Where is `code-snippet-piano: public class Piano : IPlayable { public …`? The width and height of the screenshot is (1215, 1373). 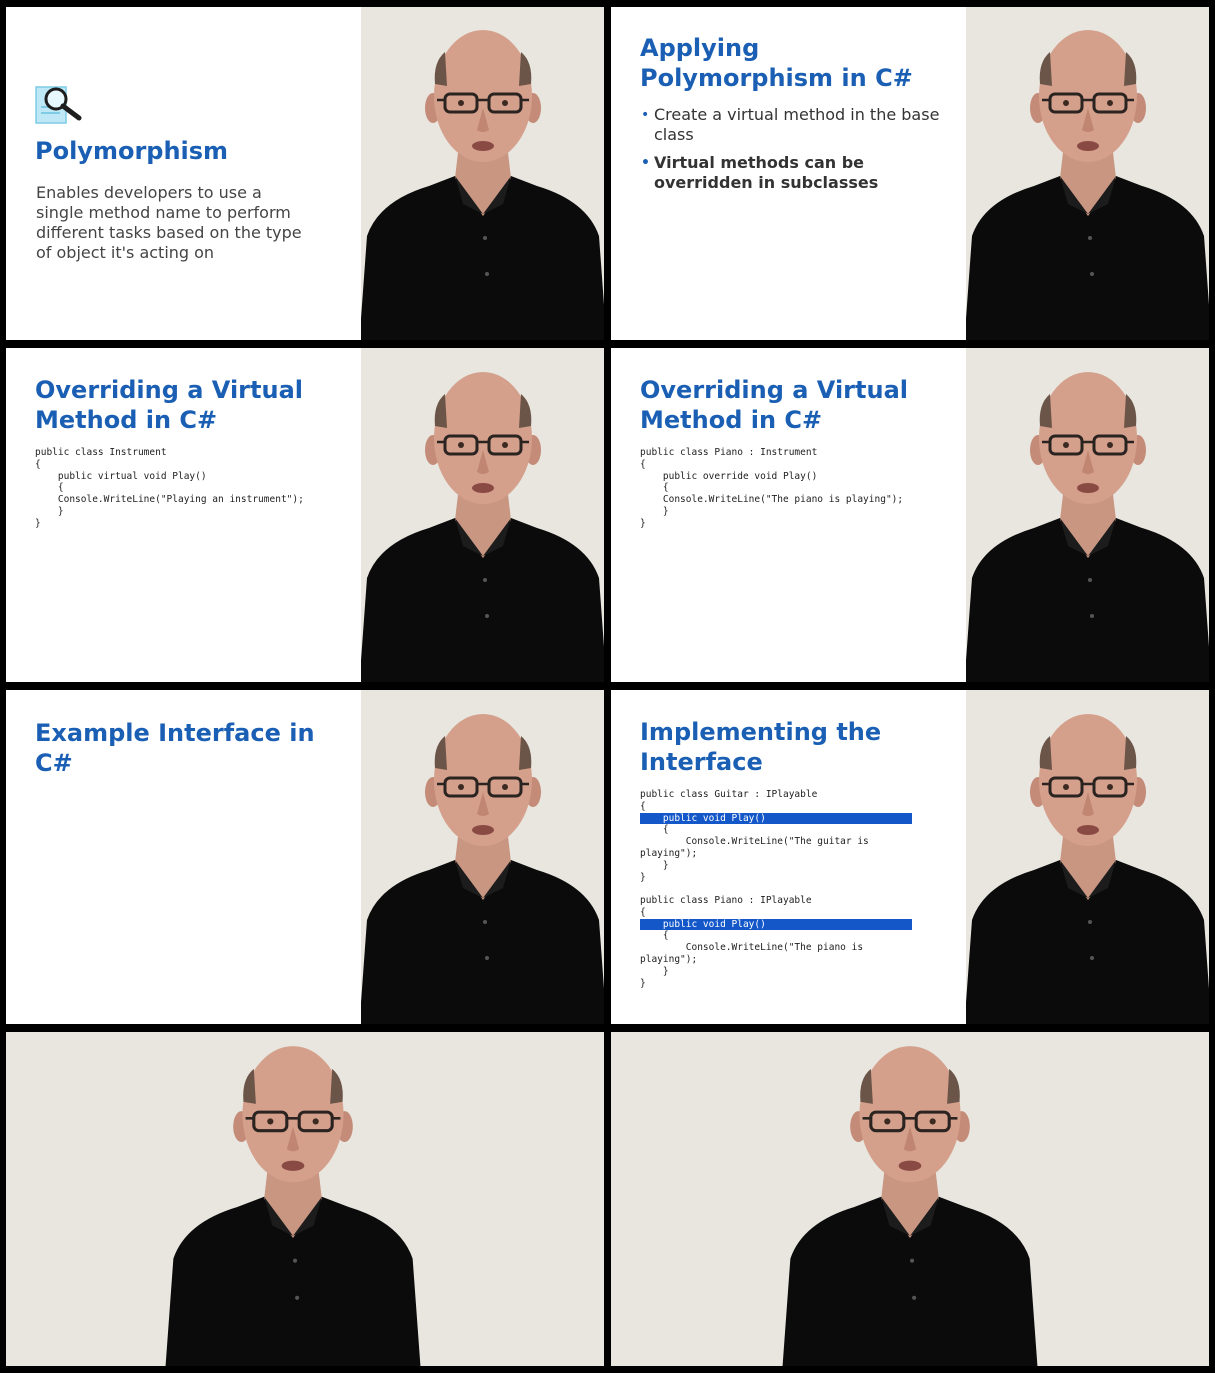 code-snippet-piano: public class Piano : IPlayable { public … is located at coordinates (790, 942).